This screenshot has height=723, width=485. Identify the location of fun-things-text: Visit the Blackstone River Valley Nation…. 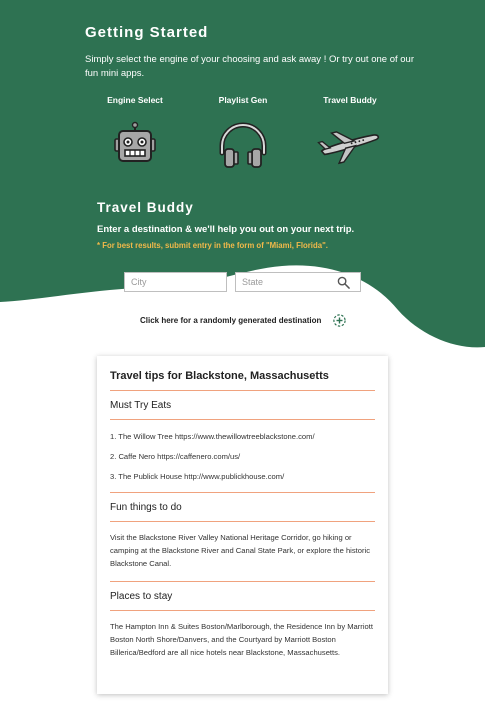
(240, 550).